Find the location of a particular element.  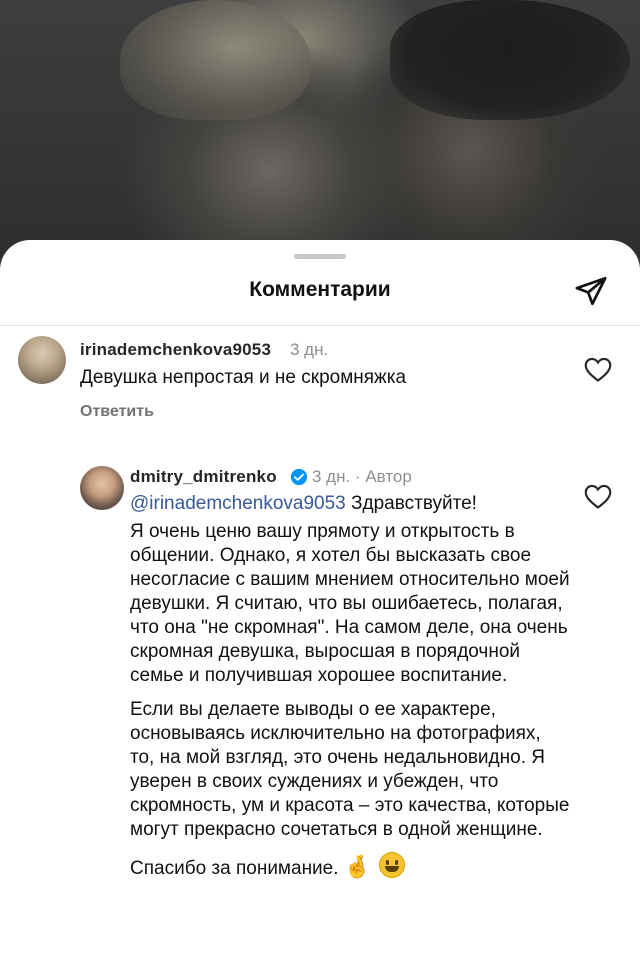

comment-username: dmitry_dmitrenko is located at coordinates (203, 477).